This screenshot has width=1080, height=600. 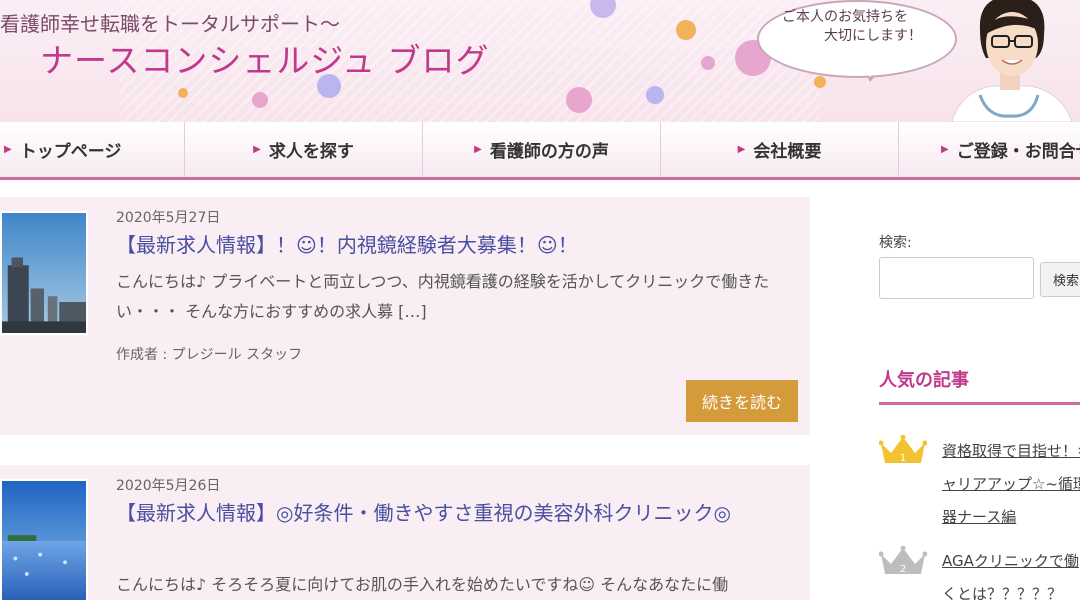 What do you see at coordinates (1018, 152) in the screenshot?
I see `nav-item-label: ご登録・お問合せ` at bounding box center [1018, 152].